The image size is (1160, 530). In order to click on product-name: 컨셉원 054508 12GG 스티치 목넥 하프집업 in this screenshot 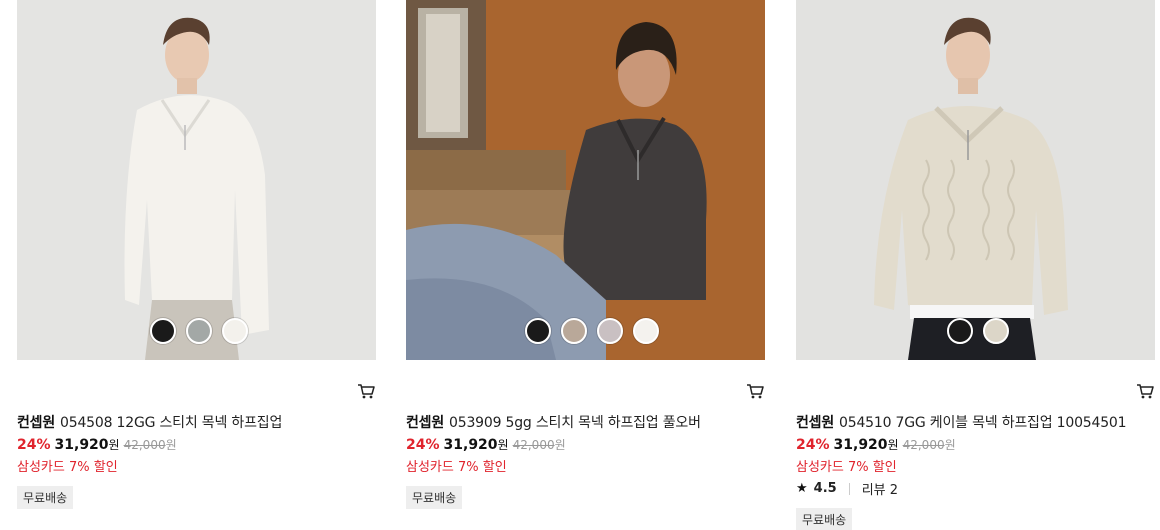, I will do `click(149, 422)`.